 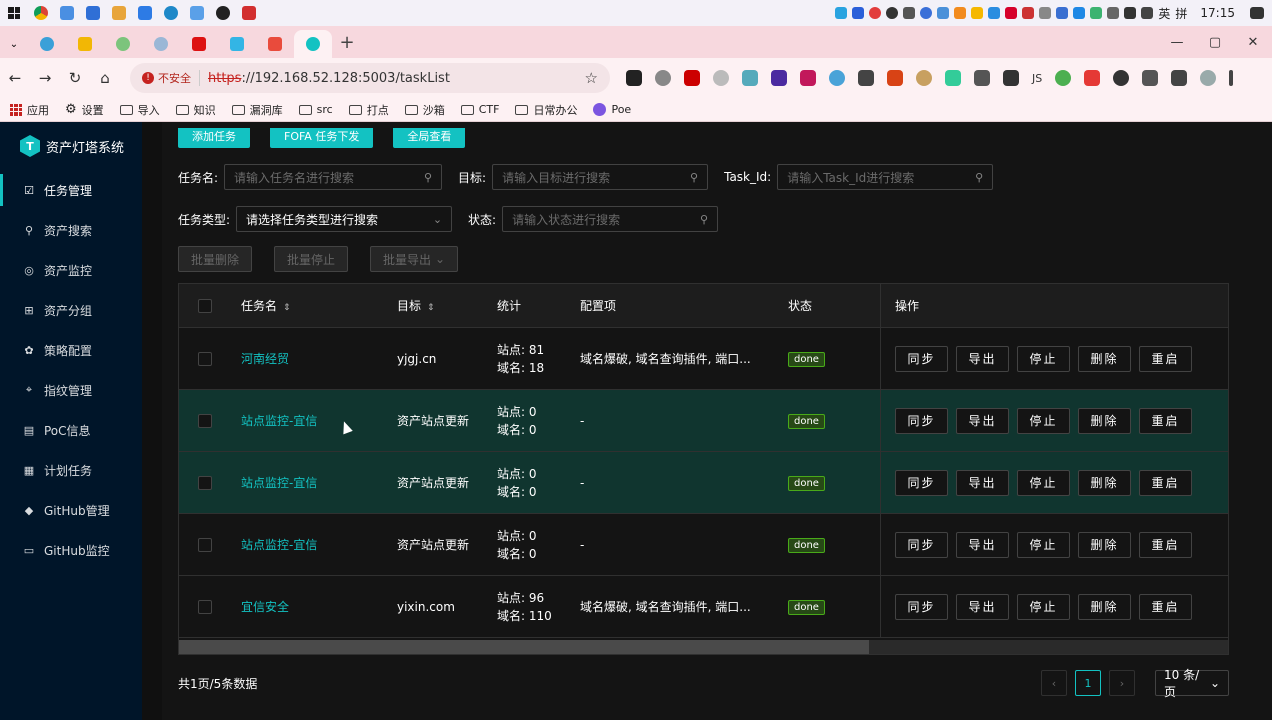 I want to click on next-page-button: ›, so click(x=1122, y=683).